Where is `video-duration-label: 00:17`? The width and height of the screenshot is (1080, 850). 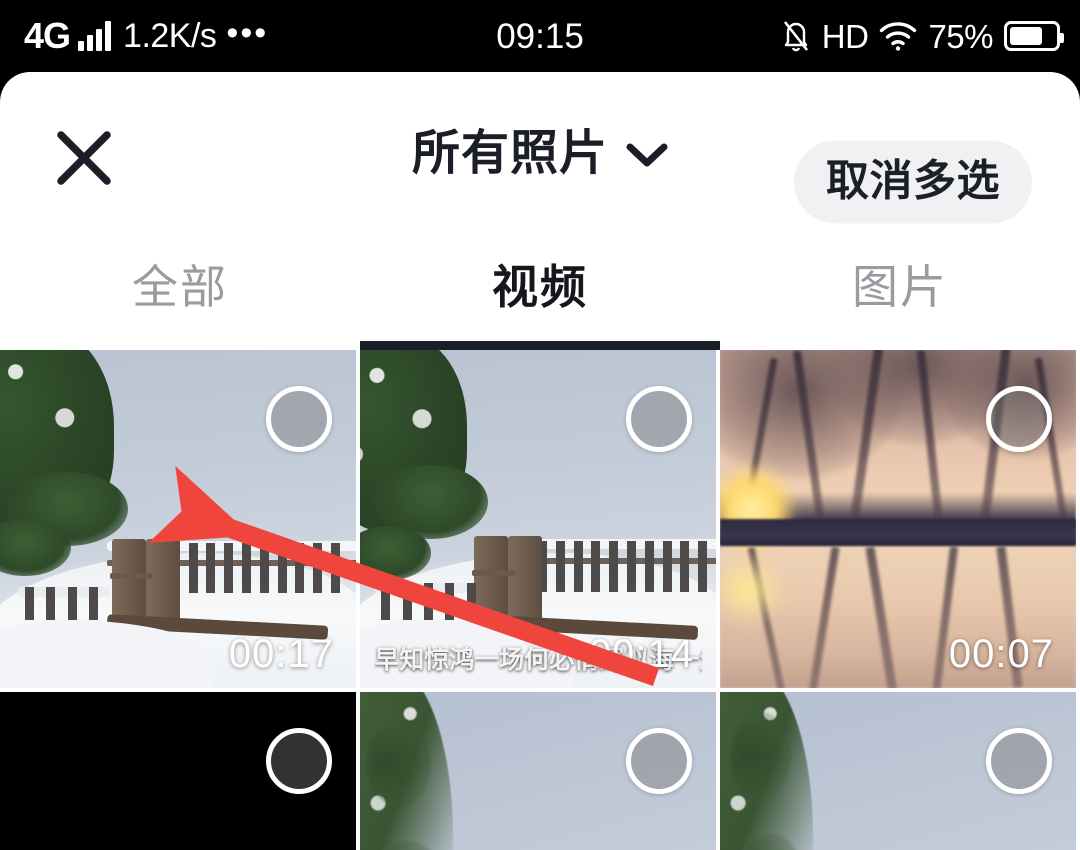
video-duration-label: 00:17 is located at coordinates (281, 654).